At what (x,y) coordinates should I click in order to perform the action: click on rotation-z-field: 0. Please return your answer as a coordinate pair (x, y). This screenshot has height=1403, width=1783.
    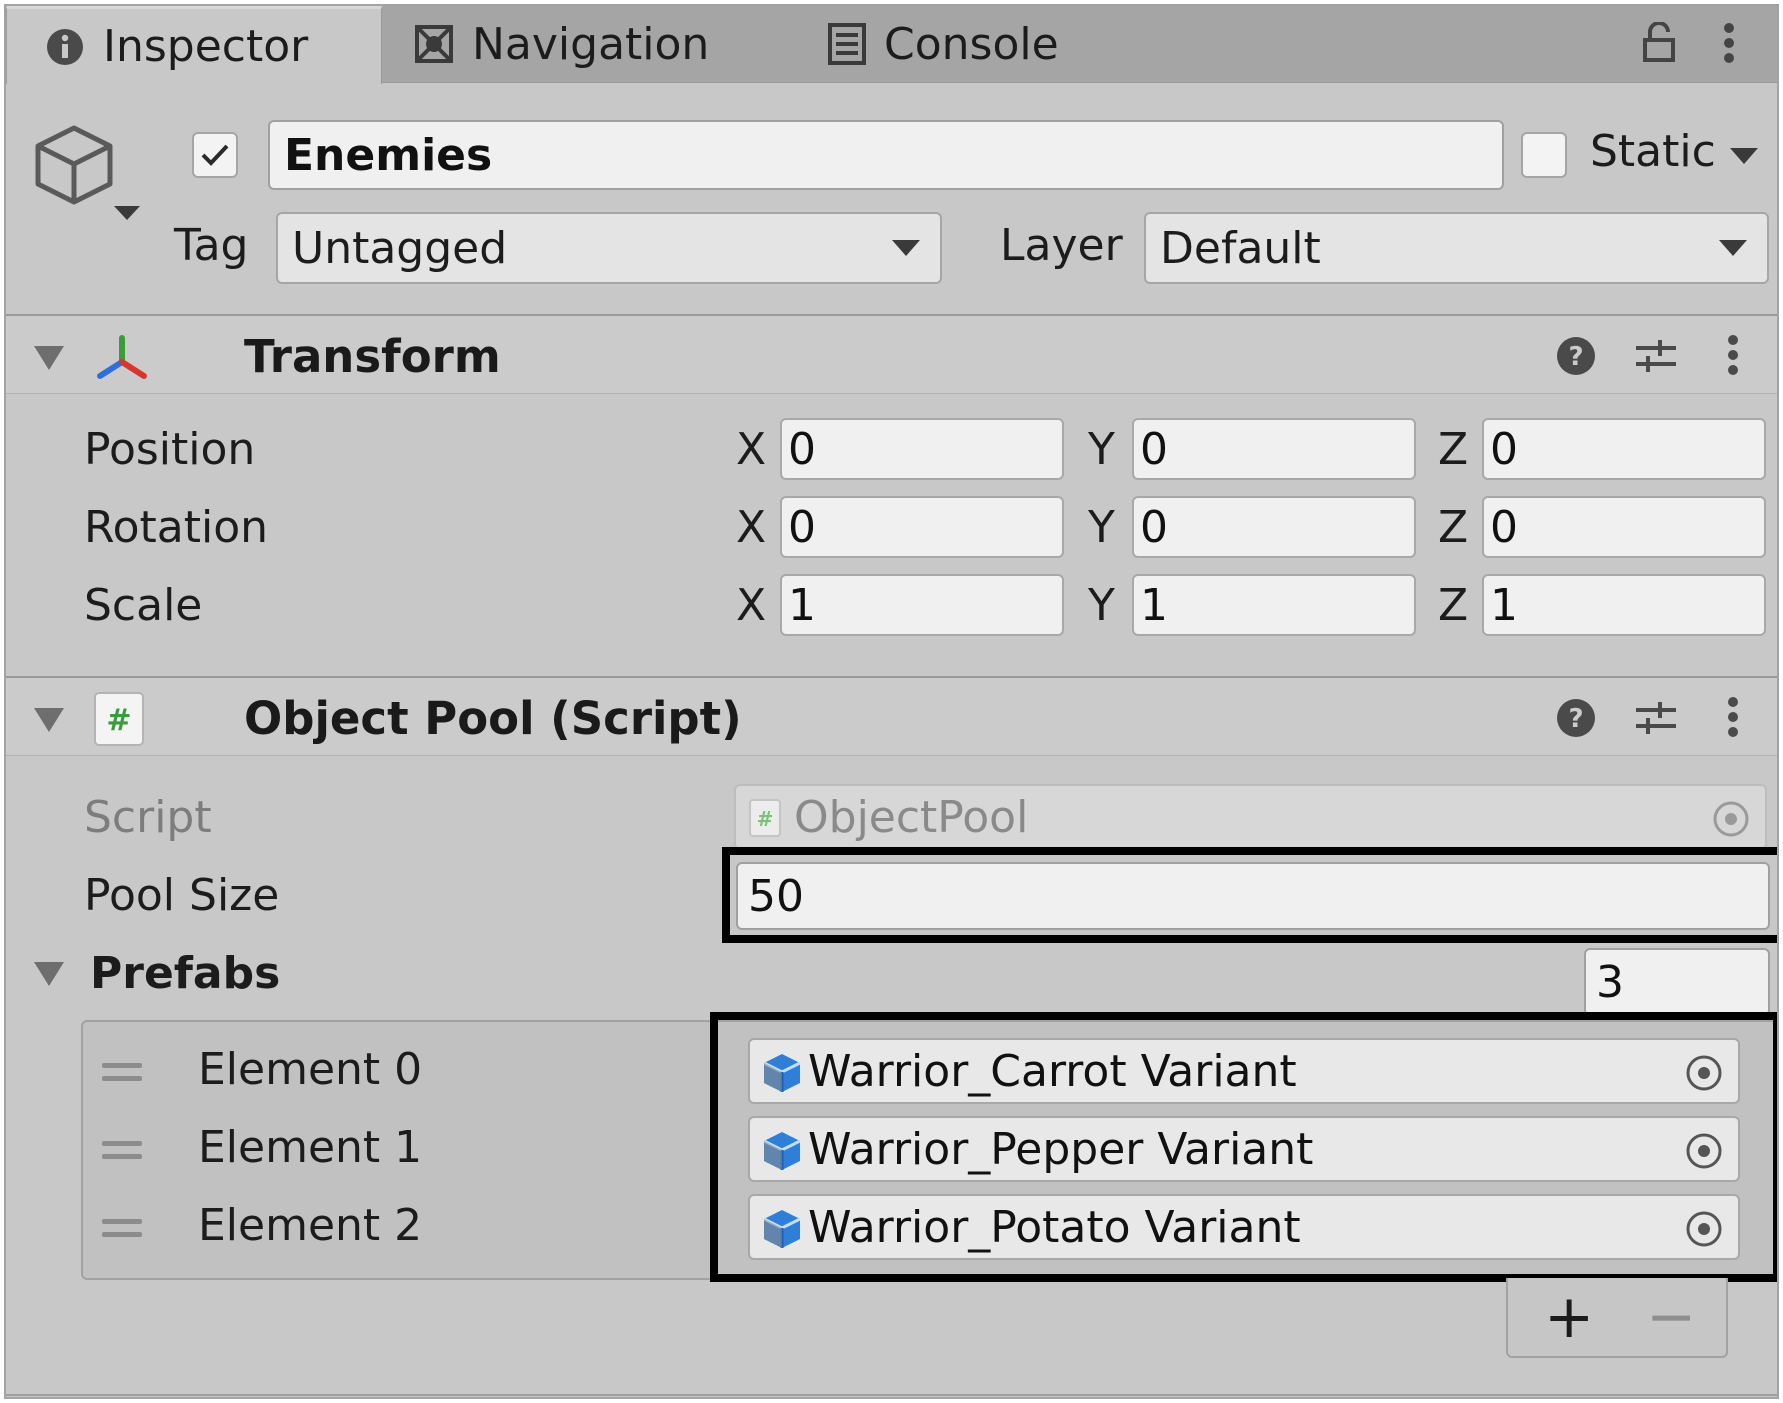
    Looking at the image, I should click on (1624, 527).